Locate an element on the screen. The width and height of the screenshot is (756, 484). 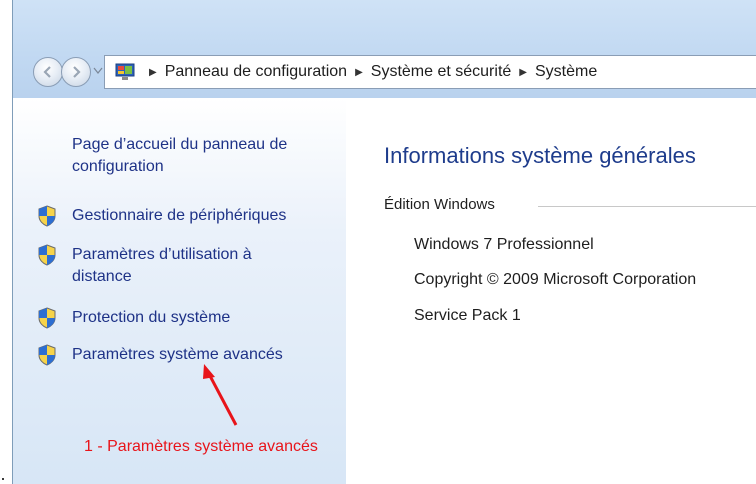
task-label: Gestionnaire de périphériques is located at coordinates (179, 215).